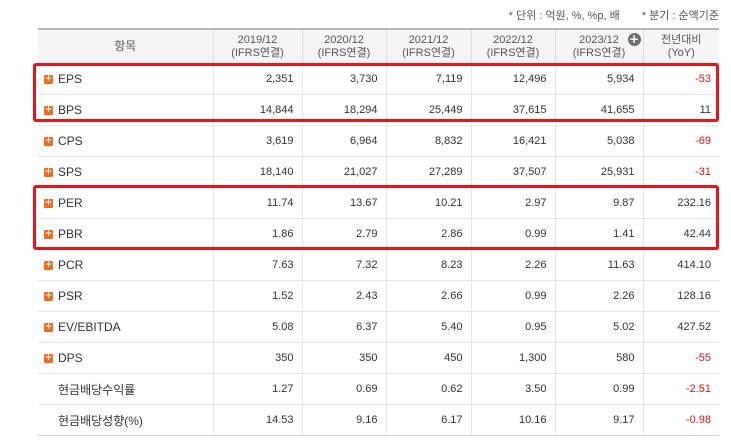 This screenshot has width=731, height=443. What do you see at coordinates (429, 203) in the screenshot?
I see `value-cell-2021: 10.21` at bounding box center [429, 203].